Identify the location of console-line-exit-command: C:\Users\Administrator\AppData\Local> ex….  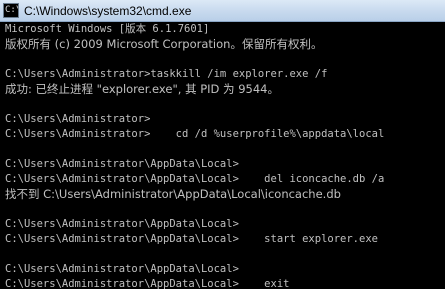
(147, 283).